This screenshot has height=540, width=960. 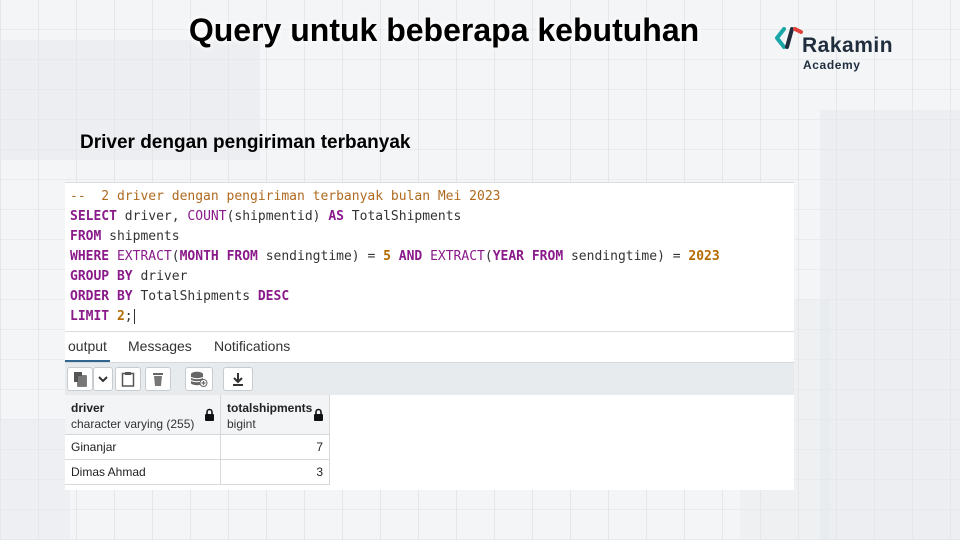 I want to click on sql-line-limit: LIMIT 2;, so click(x=102, y=316).